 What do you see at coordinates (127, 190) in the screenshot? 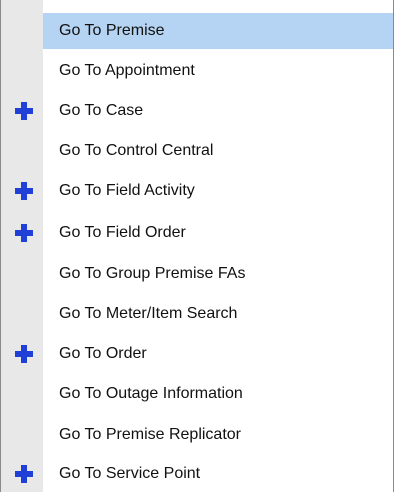
I see `menu-item-label: Go To Field Activity` at bounding box center [127, 190].